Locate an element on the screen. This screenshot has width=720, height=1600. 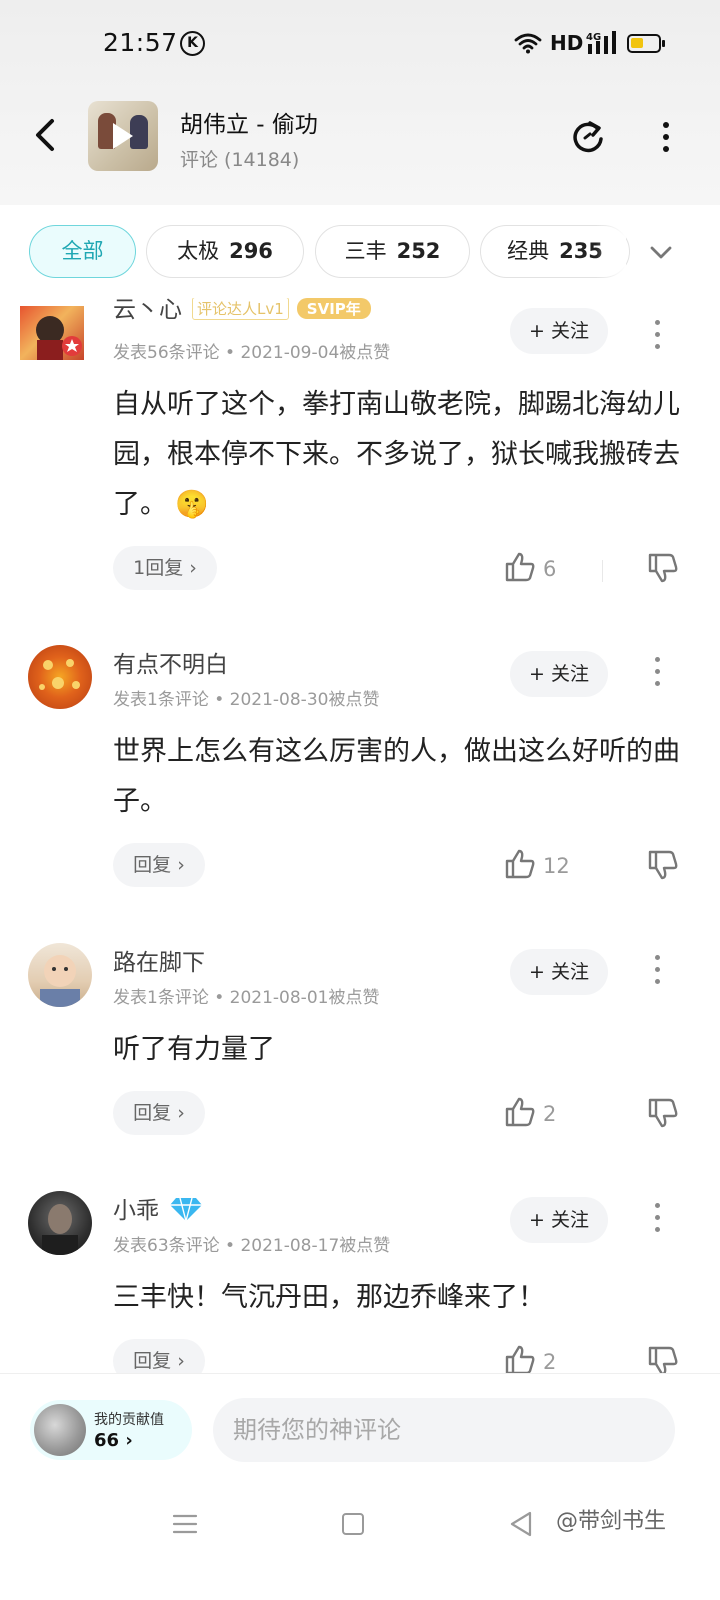
comment-input-bar: 我的贡献值 66 › 期待您的神评论 is located at coordinates (360, 1428).